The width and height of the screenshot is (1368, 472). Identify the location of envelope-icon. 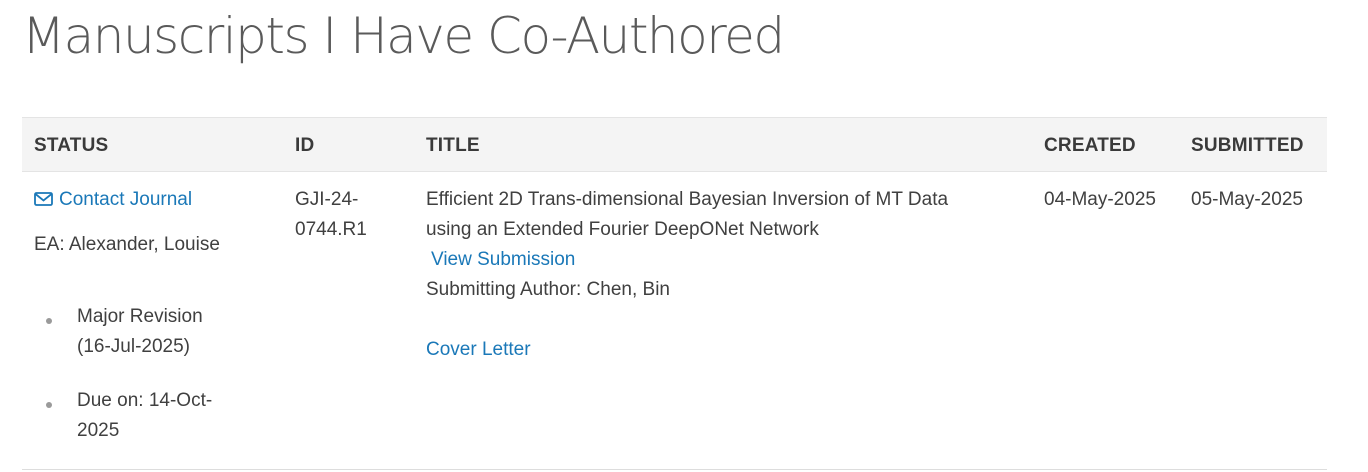
(43, 199).